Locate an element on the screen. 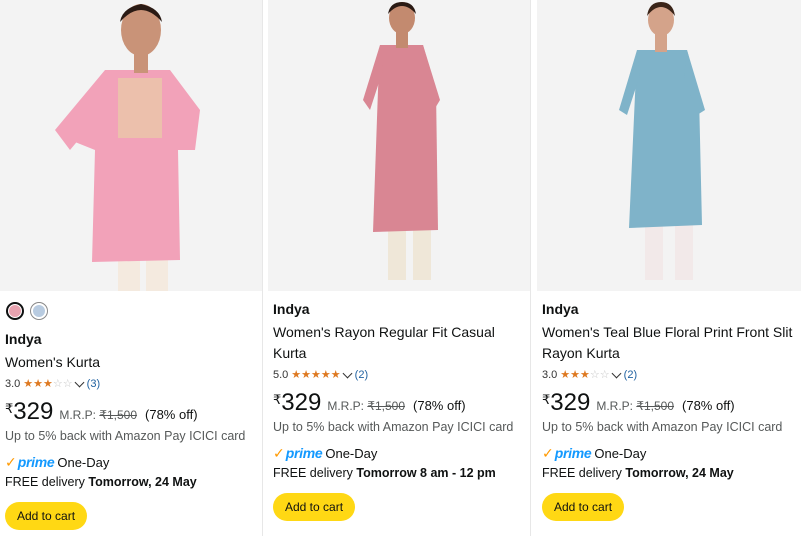  rating-value: 5.0 is located at coordinates (281, 375).